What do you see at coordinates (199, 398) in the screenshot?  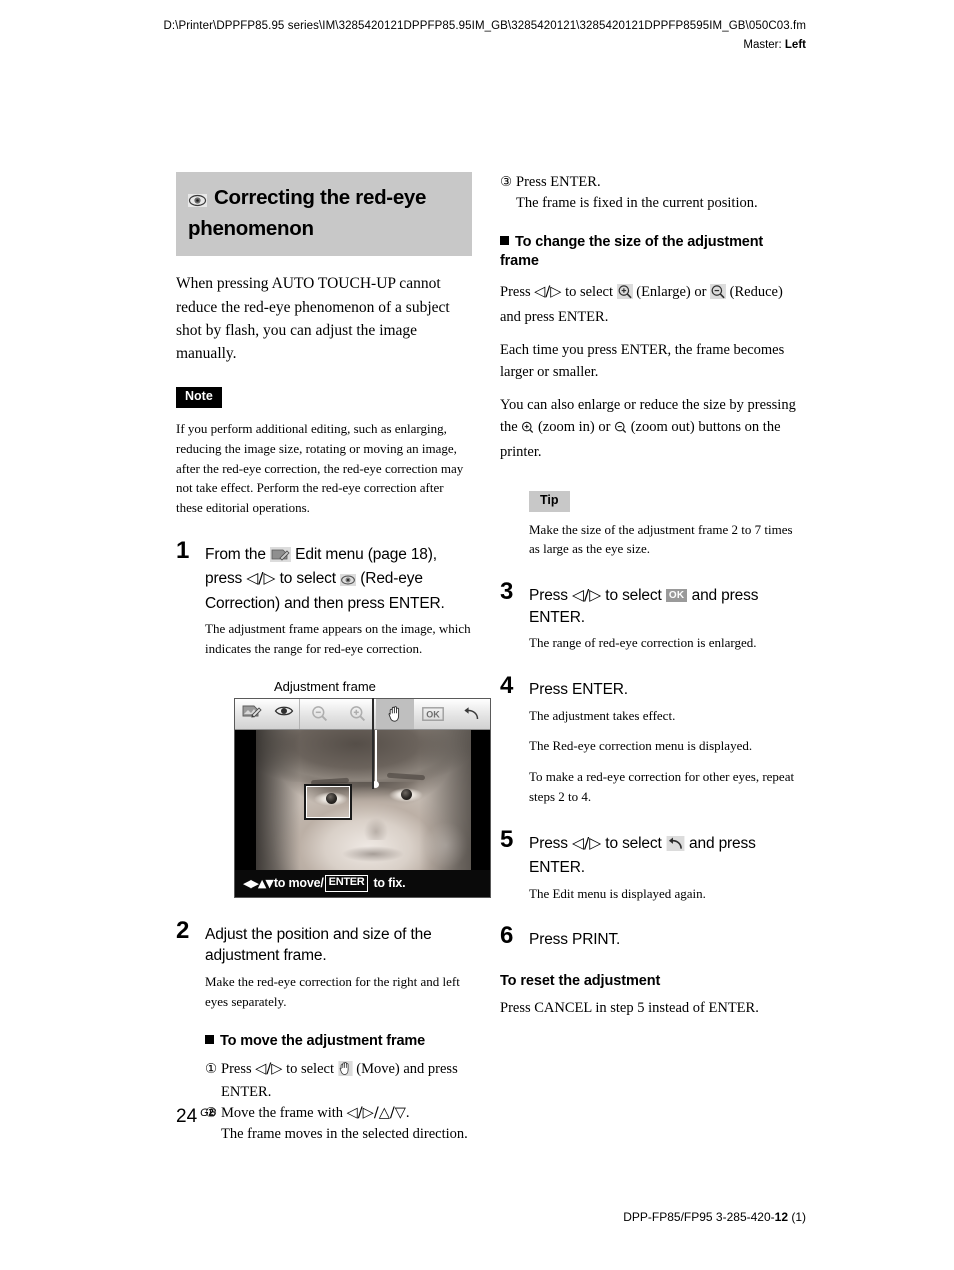 I see `note-badge: Note` at bounding box center [199, 398].